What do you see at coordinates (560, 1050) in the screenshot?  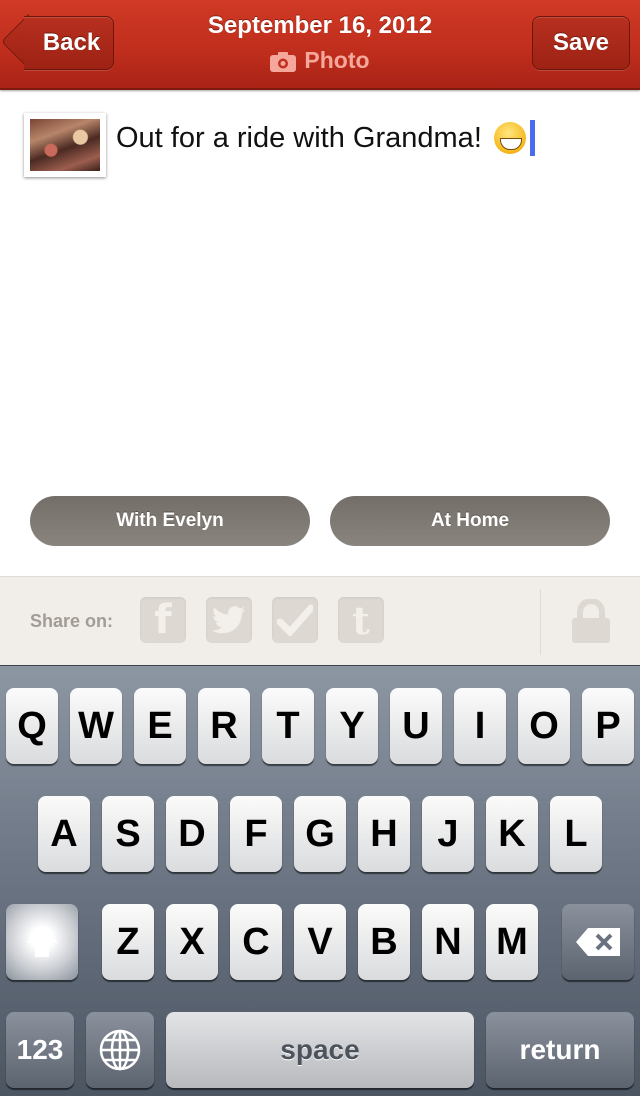 I see `return-key: return` at bounding box center [560, 1050].